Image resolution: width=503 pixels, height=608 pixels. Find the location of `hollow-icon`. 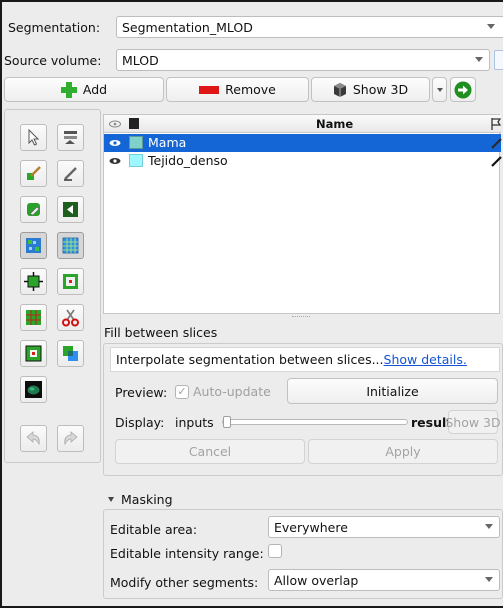

hollow-icon is located at coordinates (70, 281).